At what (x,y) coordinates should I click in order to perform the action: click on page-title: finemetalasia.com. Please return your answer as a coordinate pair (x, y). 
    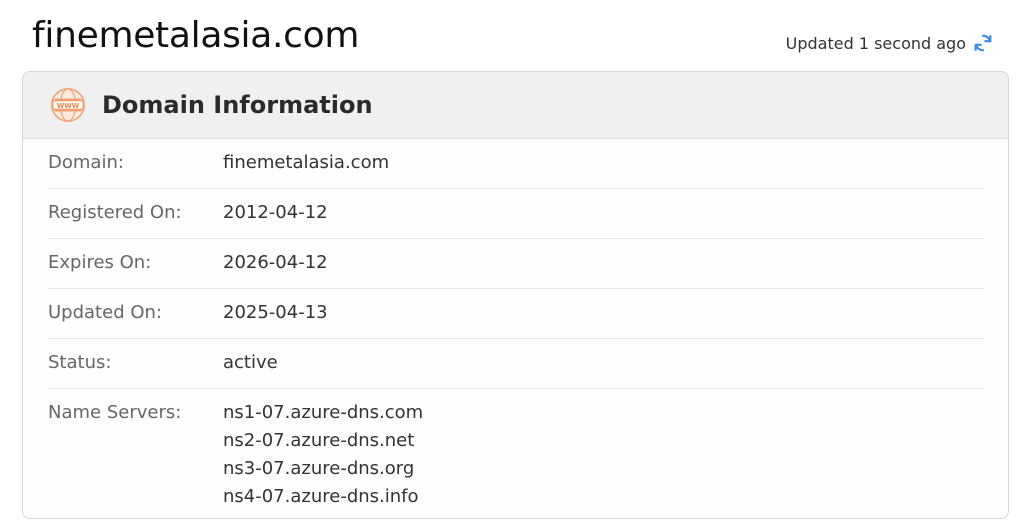
    Looking at the image, I should click on (196, 35).